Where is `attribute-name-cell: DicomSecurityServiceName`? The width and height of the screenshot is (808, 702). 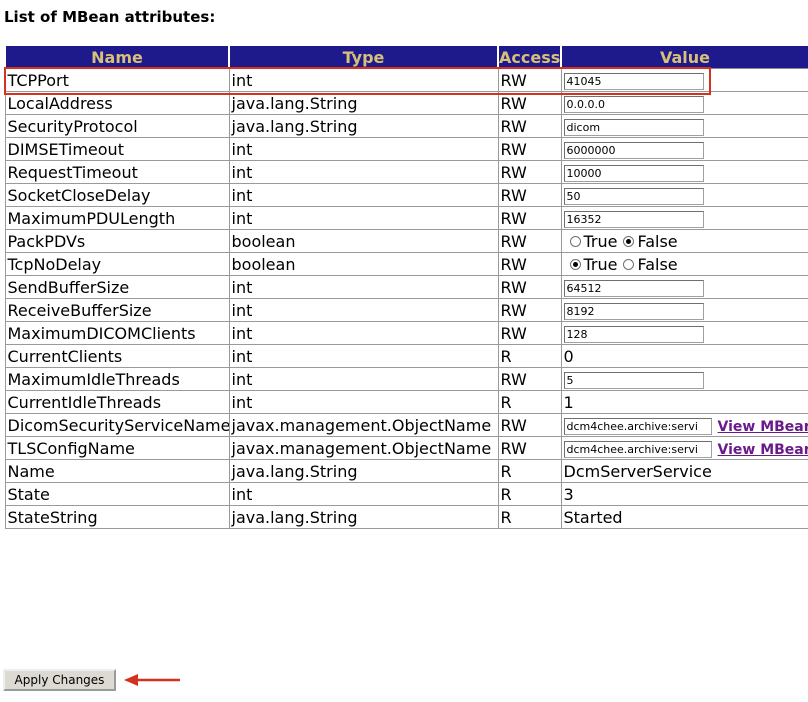
attribute-name-cell: DicomSecurityServiceName is located at coordinates (117, 425).